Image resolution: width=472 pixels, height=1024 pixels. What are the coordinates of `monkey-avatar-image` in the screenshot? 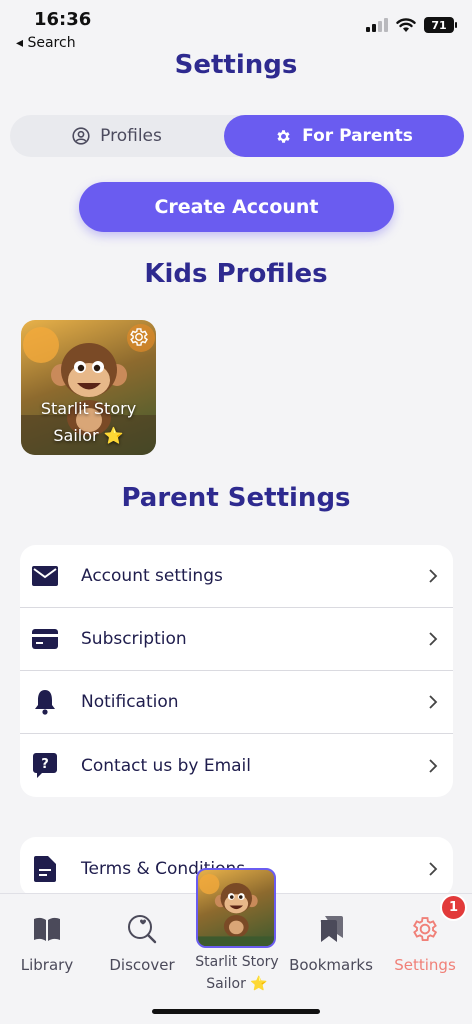 It's located at (236, 909).